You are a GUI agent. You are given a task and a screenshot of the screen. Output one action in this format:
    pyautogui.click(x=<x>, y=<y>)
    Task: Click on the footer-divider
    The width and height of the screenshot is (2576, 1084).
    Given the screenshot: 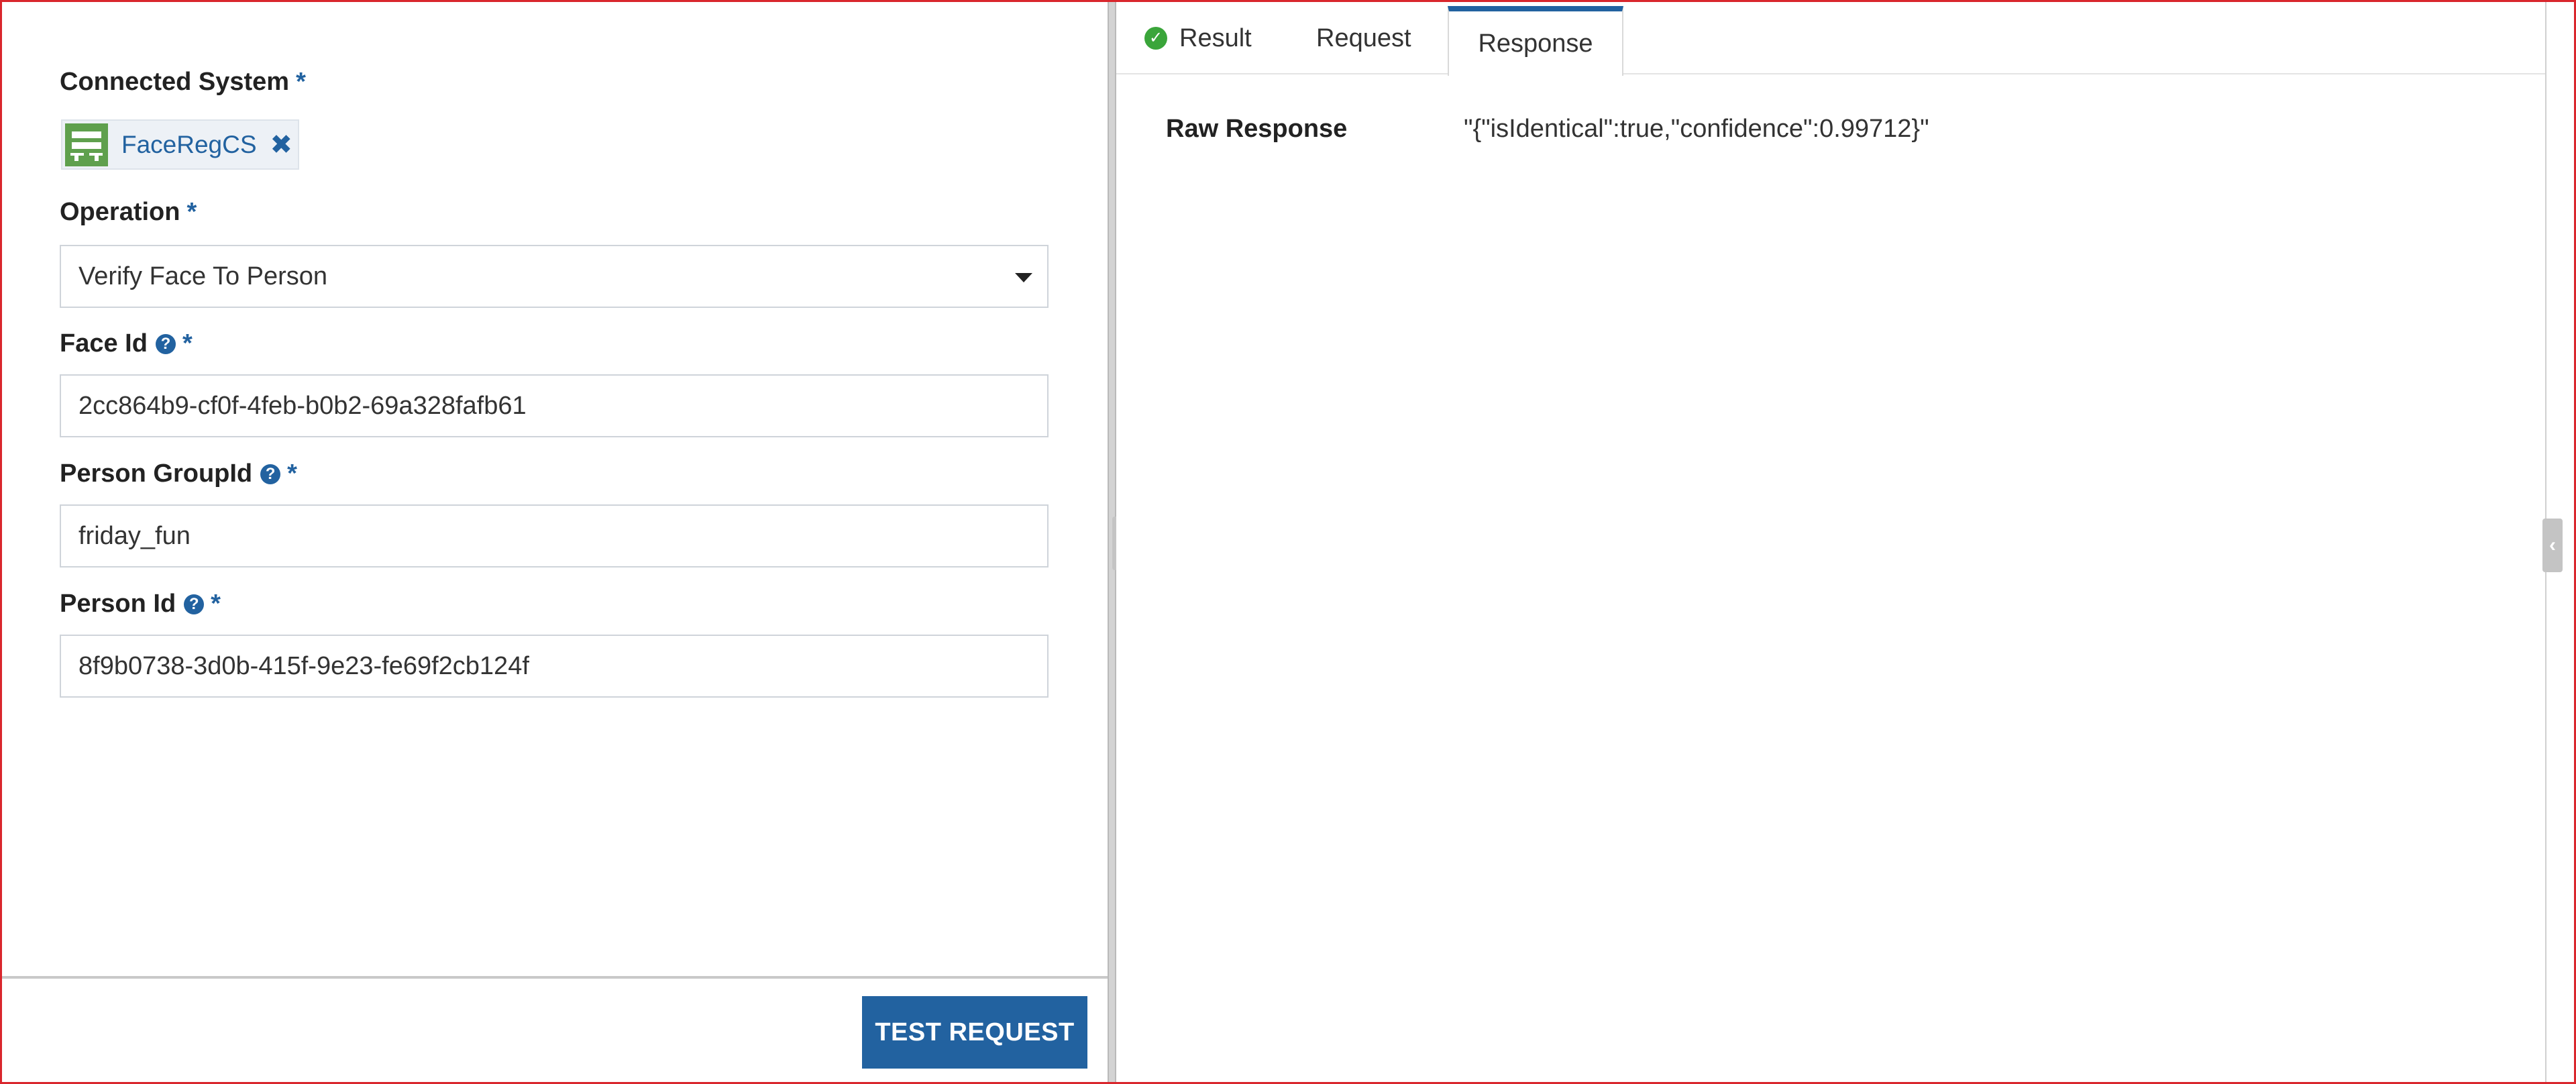 What is the action you would take?
    pyautogui.click(x=555, y=977)
    